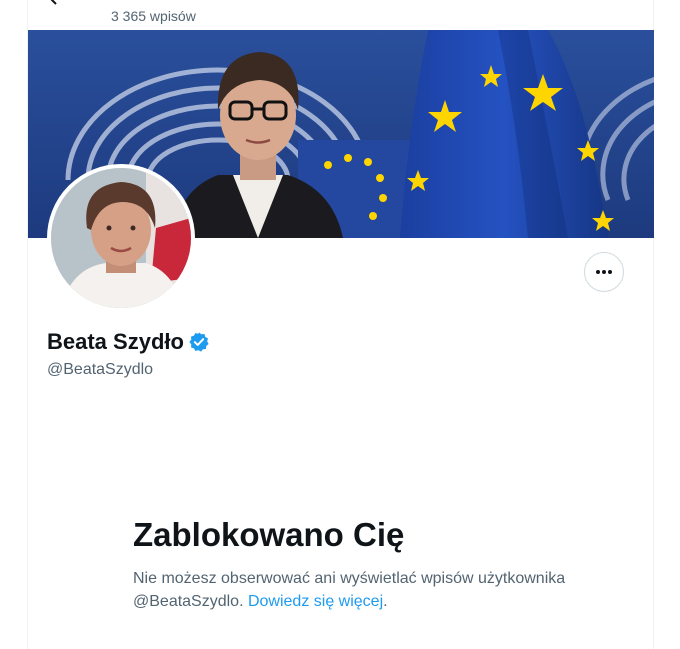 This screenshot has width=680, height=649. I want to click on arrow-left-icon, so click(53, 3).